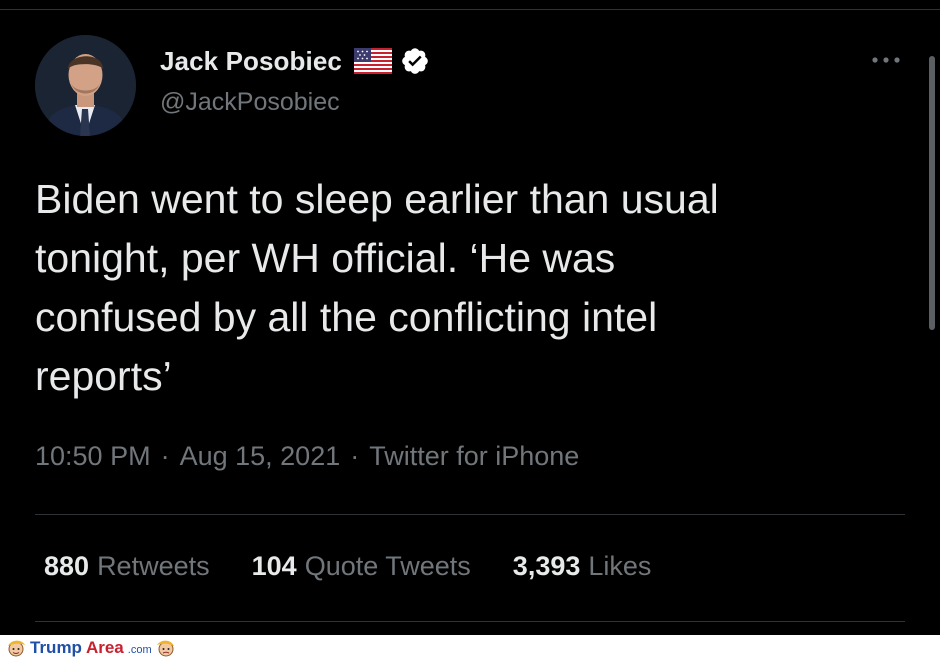 This screenshot has height=661, width=940. What do you see at coordinates (415, 61) in the screenshot?
I see `verified-badge-icon` at bounding box center [415, 61].